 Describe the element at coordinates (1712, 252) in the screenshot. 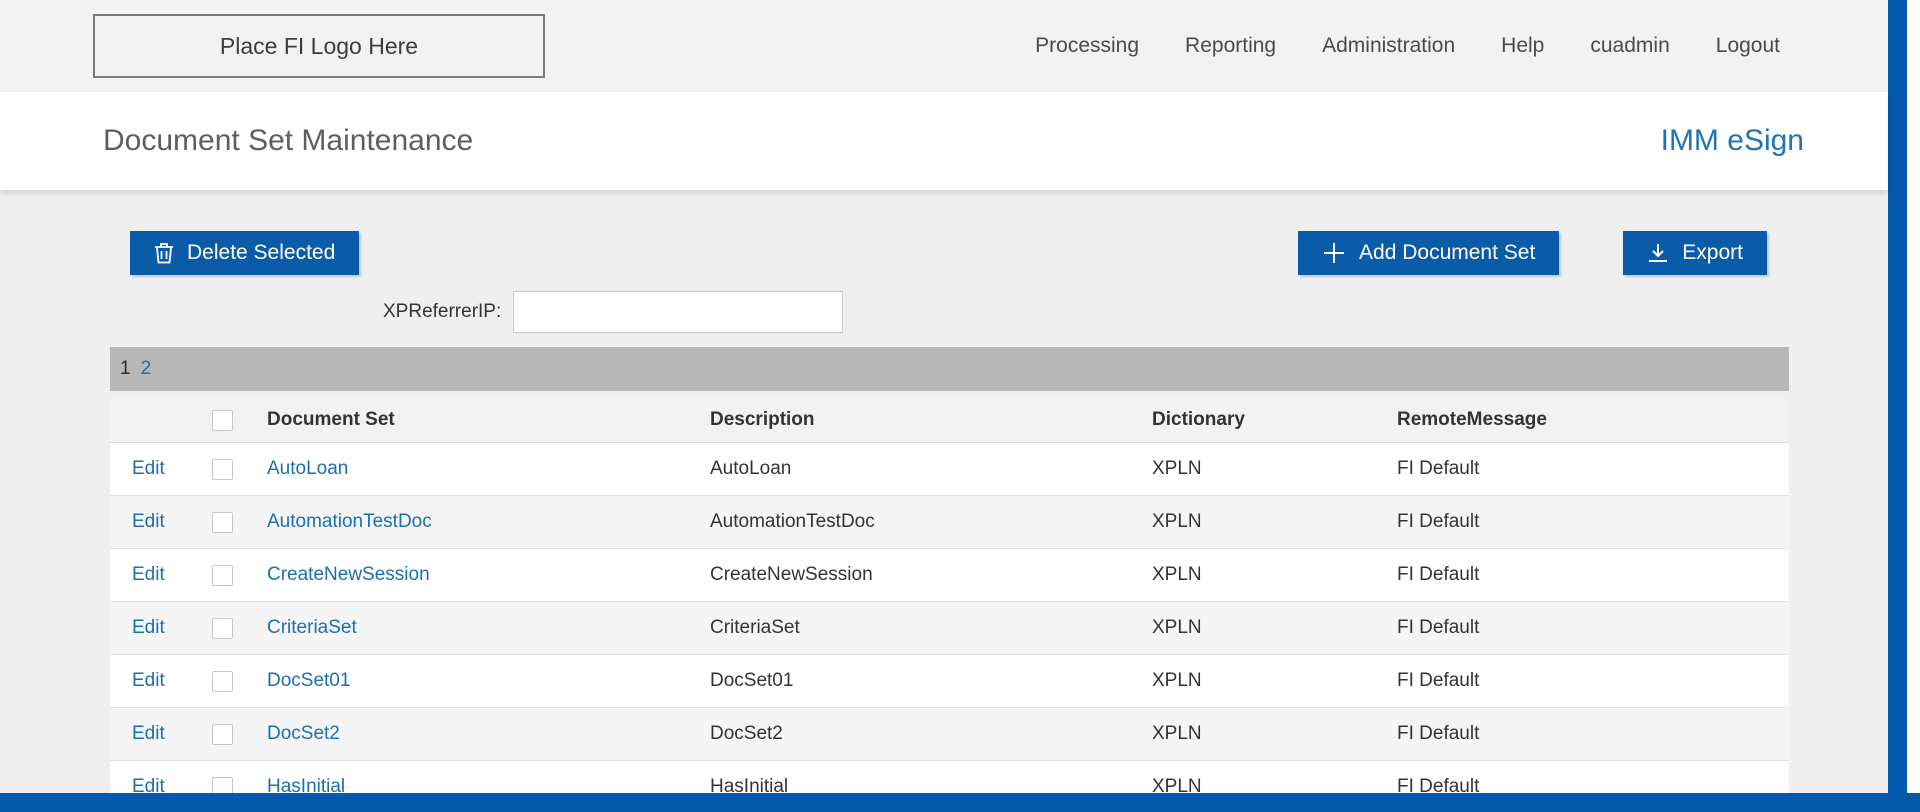

I see `export-label: Export` at that location.